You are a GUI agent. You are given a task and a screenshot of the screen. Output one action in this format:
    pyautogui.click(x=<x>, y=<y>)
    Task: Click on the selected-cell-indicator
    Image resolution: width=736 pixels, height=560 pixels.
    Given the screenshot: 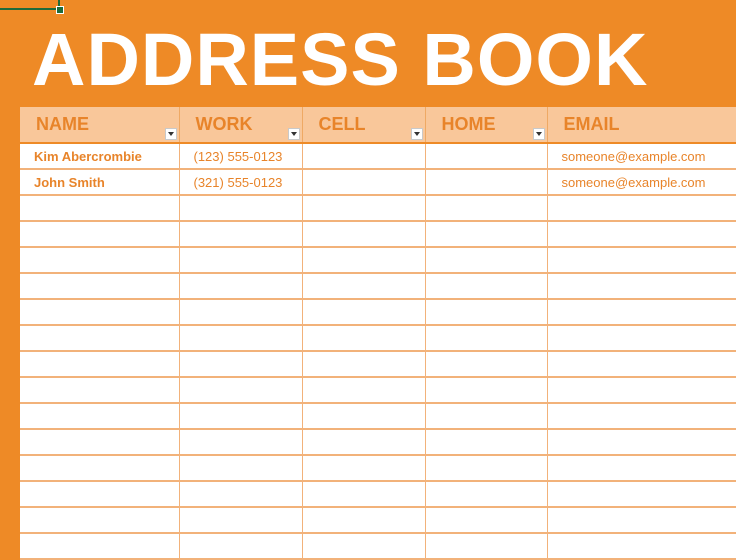 What is the action you would take?
    pyautogui.click(x=30, y=5)
    